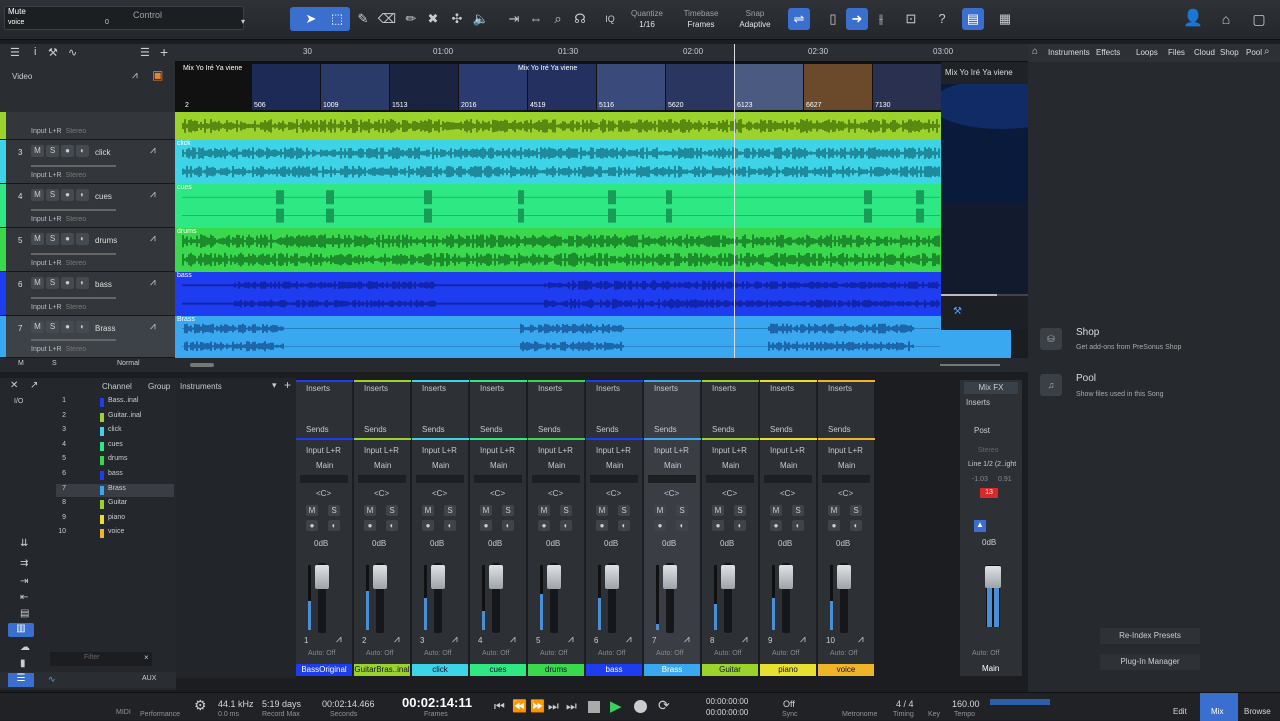  I want to click on play-icon: ▶, so click(616, 706).